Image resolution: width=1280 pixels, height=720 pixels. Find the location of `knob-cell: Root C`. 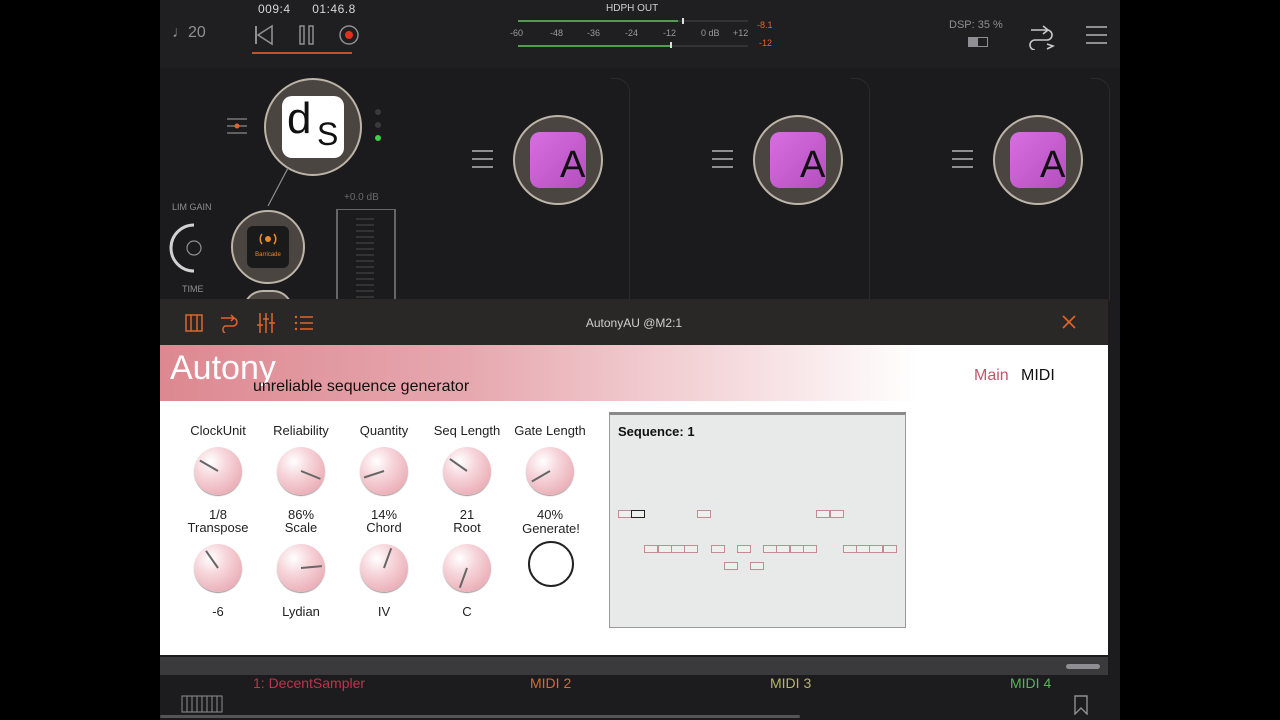

knob-cell: Root C is located at coordinates (467, 569).